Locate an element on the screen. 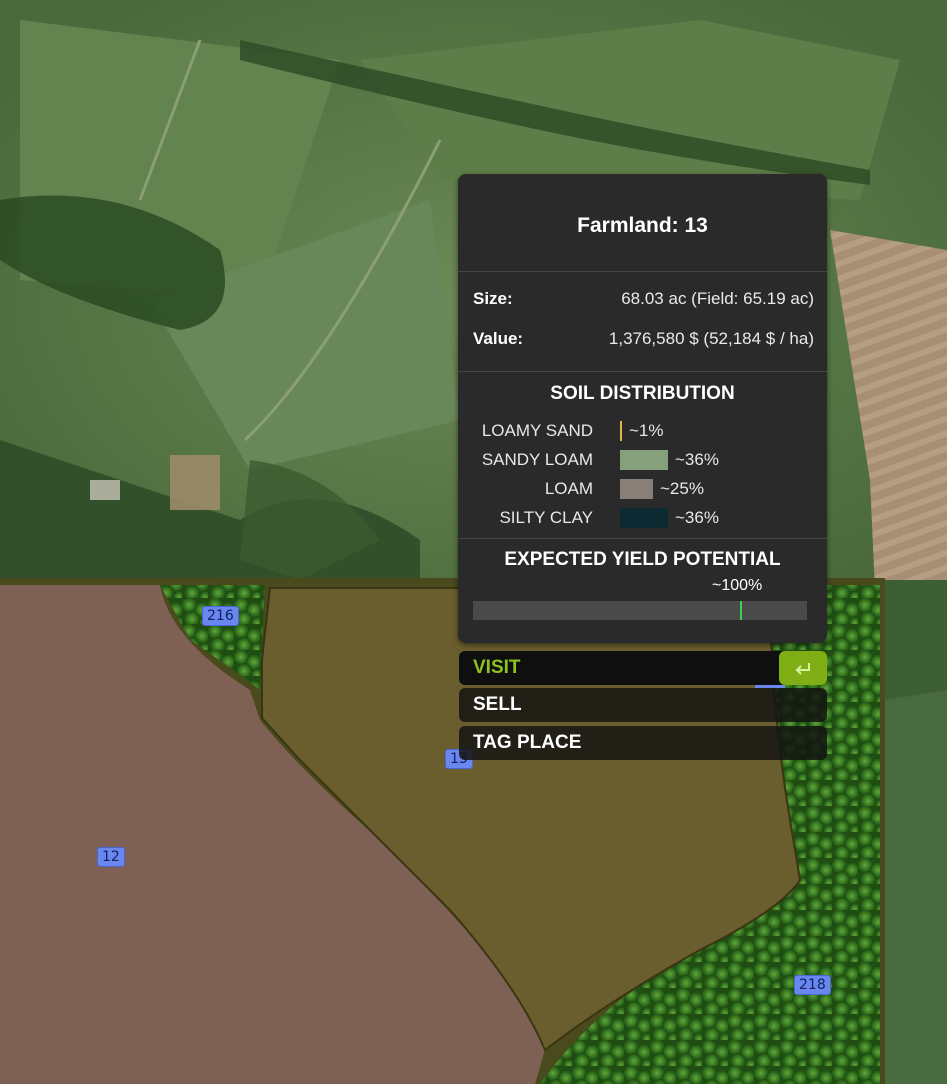  yield-potential-heading: EXPECTED YIELD POTENTIAL is located at coordinates (642, 559).